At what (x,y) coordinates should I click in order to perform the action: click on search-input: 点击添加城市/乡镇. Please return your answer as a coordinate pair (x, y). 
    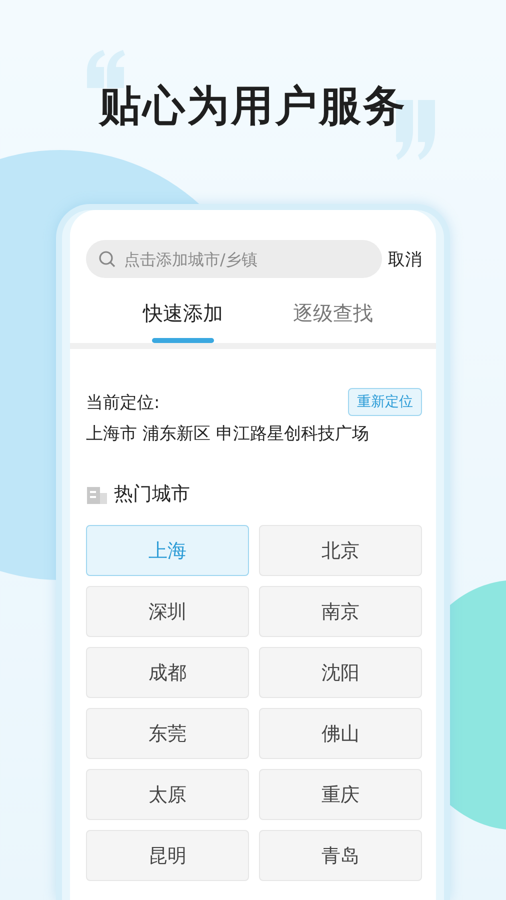
    Looking at the image, I should click on (246, 259).